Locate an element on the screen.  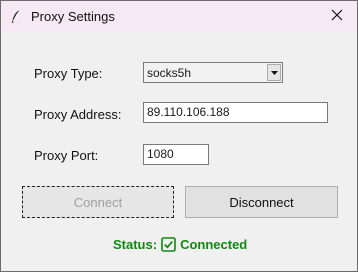
chevron-down-icon is located at coordinates (274, 72).